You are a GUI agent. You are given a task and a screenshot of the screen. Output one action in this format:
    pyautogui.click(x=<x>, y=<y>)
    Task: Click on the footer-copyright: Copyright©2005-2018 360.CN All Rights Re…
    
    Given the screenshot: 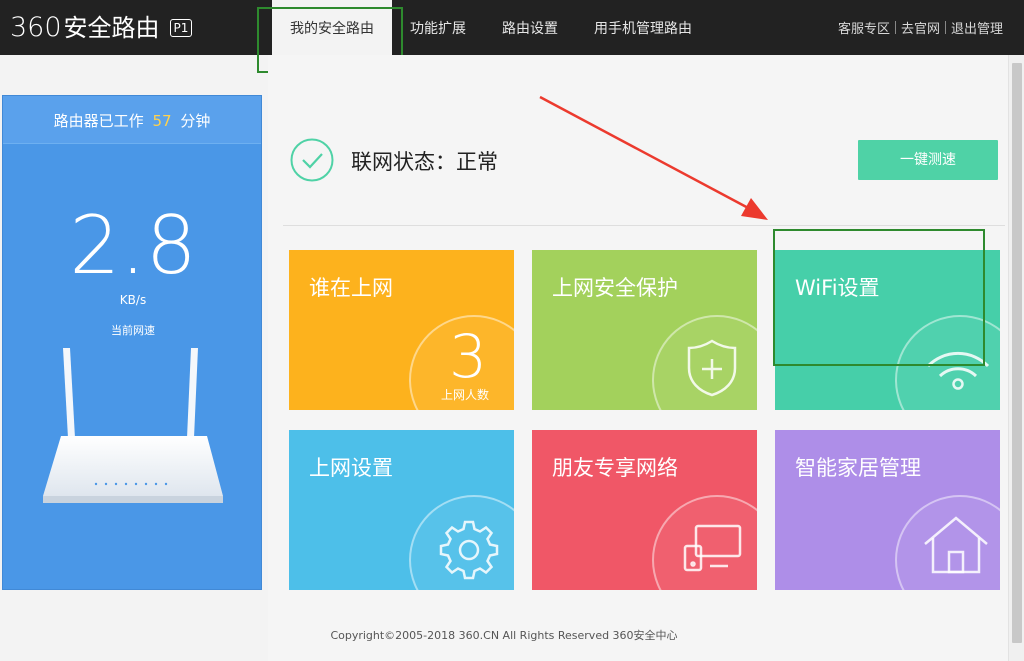 What is the action you would take?
    pyautogui.click(x=504, y=635)
    